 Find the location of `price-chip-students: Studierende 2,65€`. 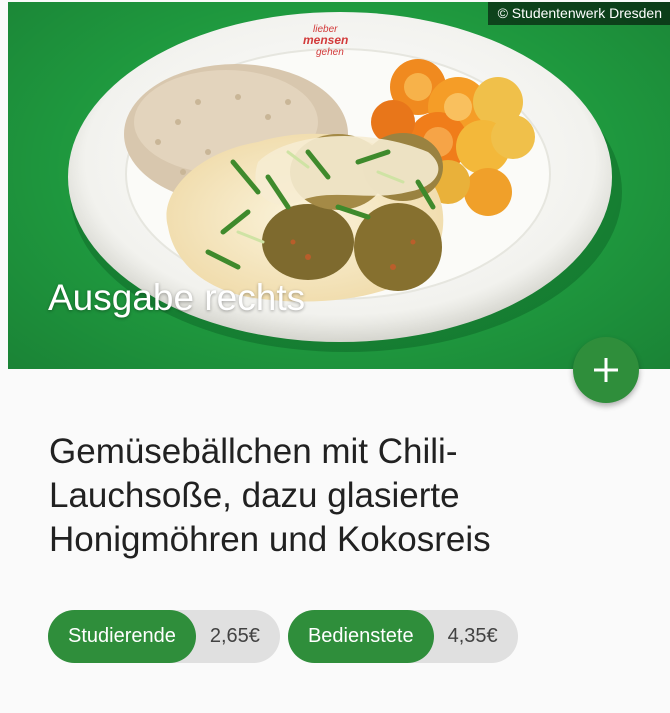

price-chip-students: Studierende 2,65€ is located at coordinates (164, 636).